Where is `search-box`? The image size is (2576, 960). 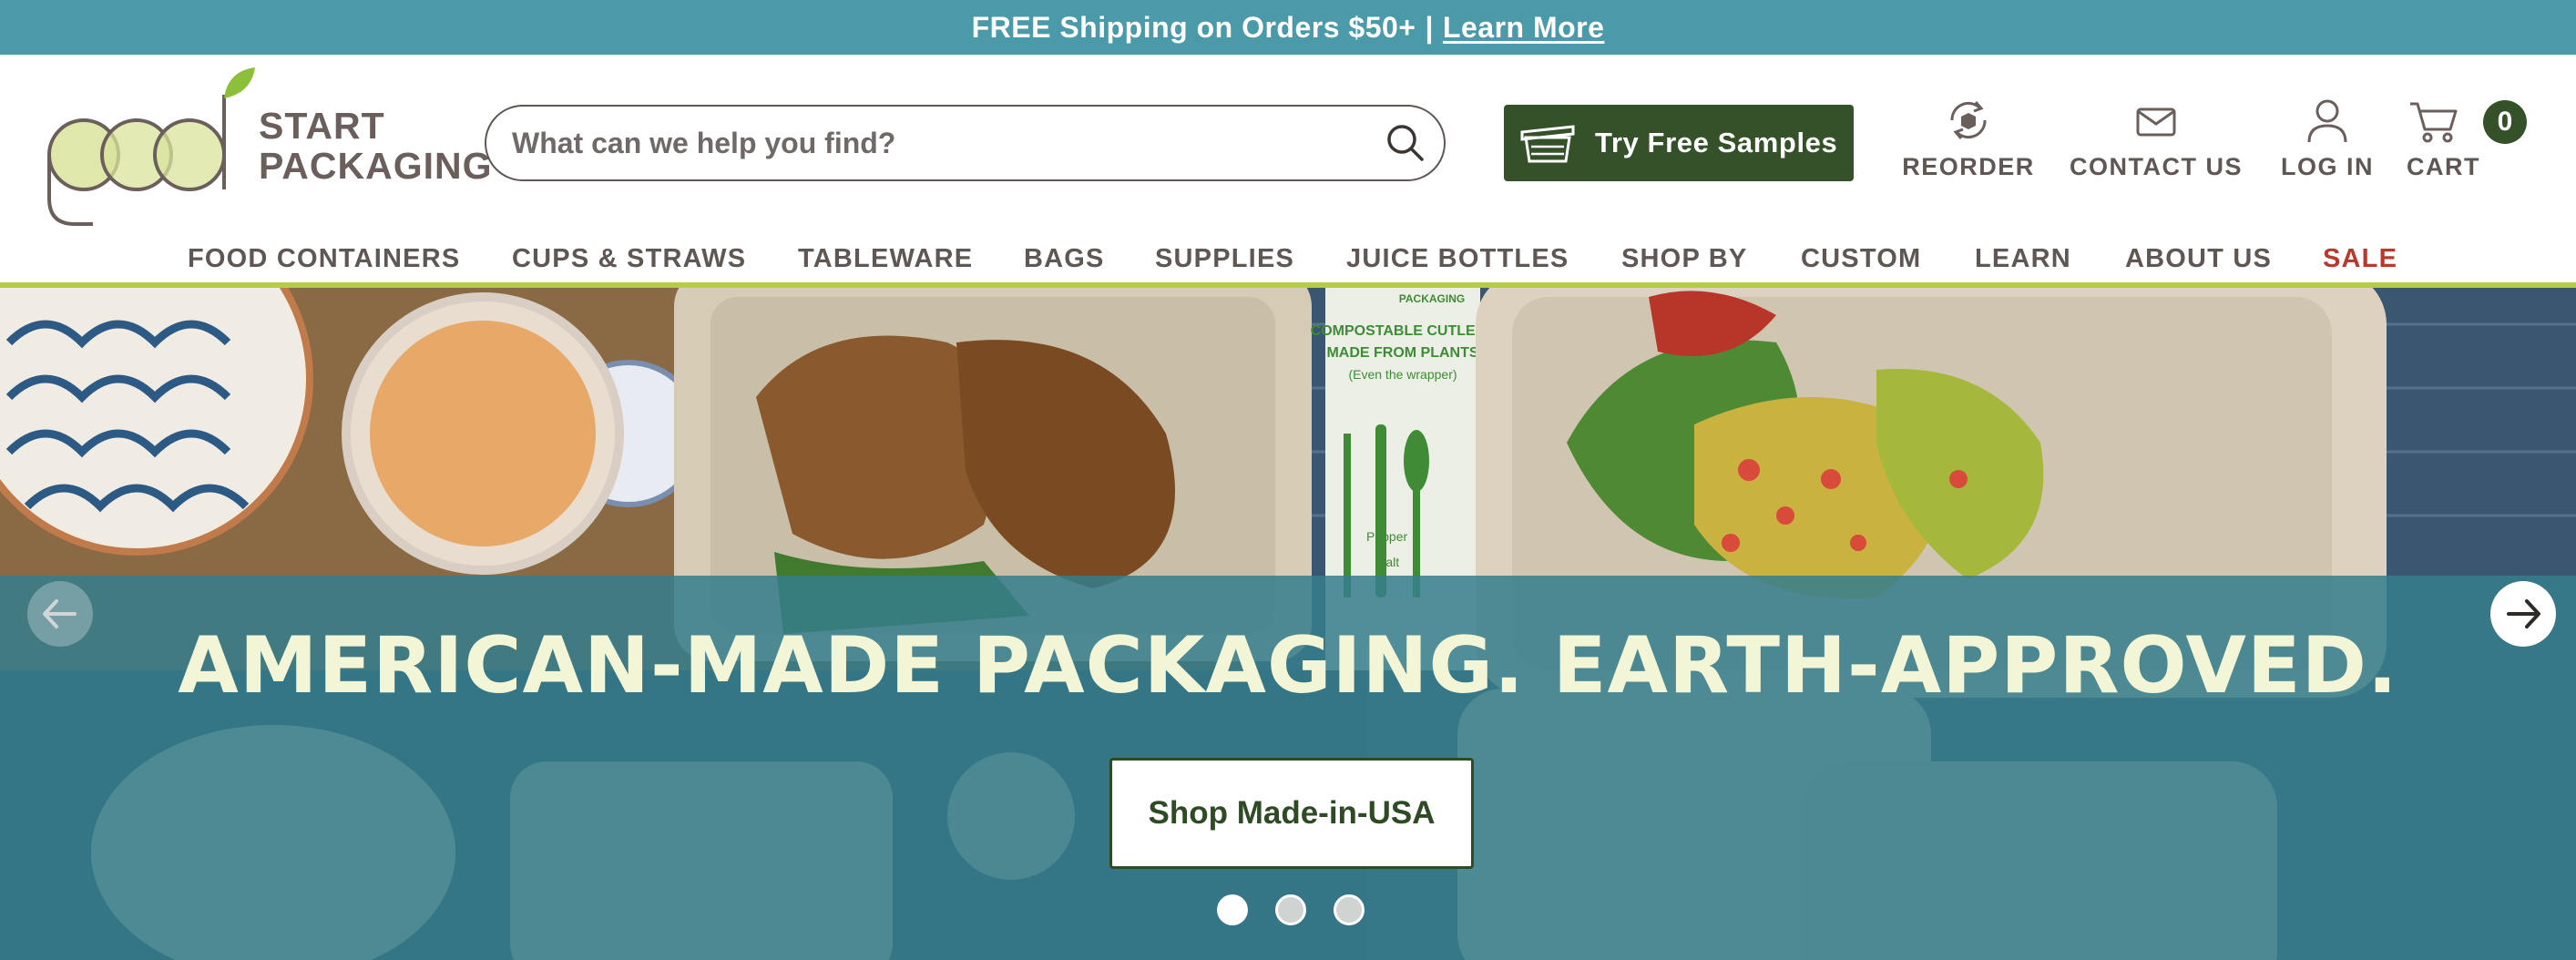
search-box is located at coordinates (965, 143).